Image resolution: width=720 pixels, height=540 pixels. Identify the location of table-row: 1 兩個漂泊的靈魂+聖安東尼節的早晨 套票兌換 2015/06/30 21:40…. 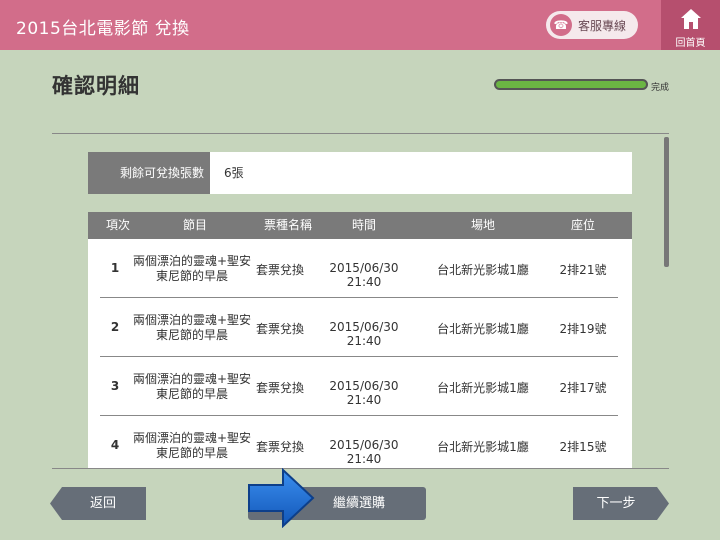
(360, 268).